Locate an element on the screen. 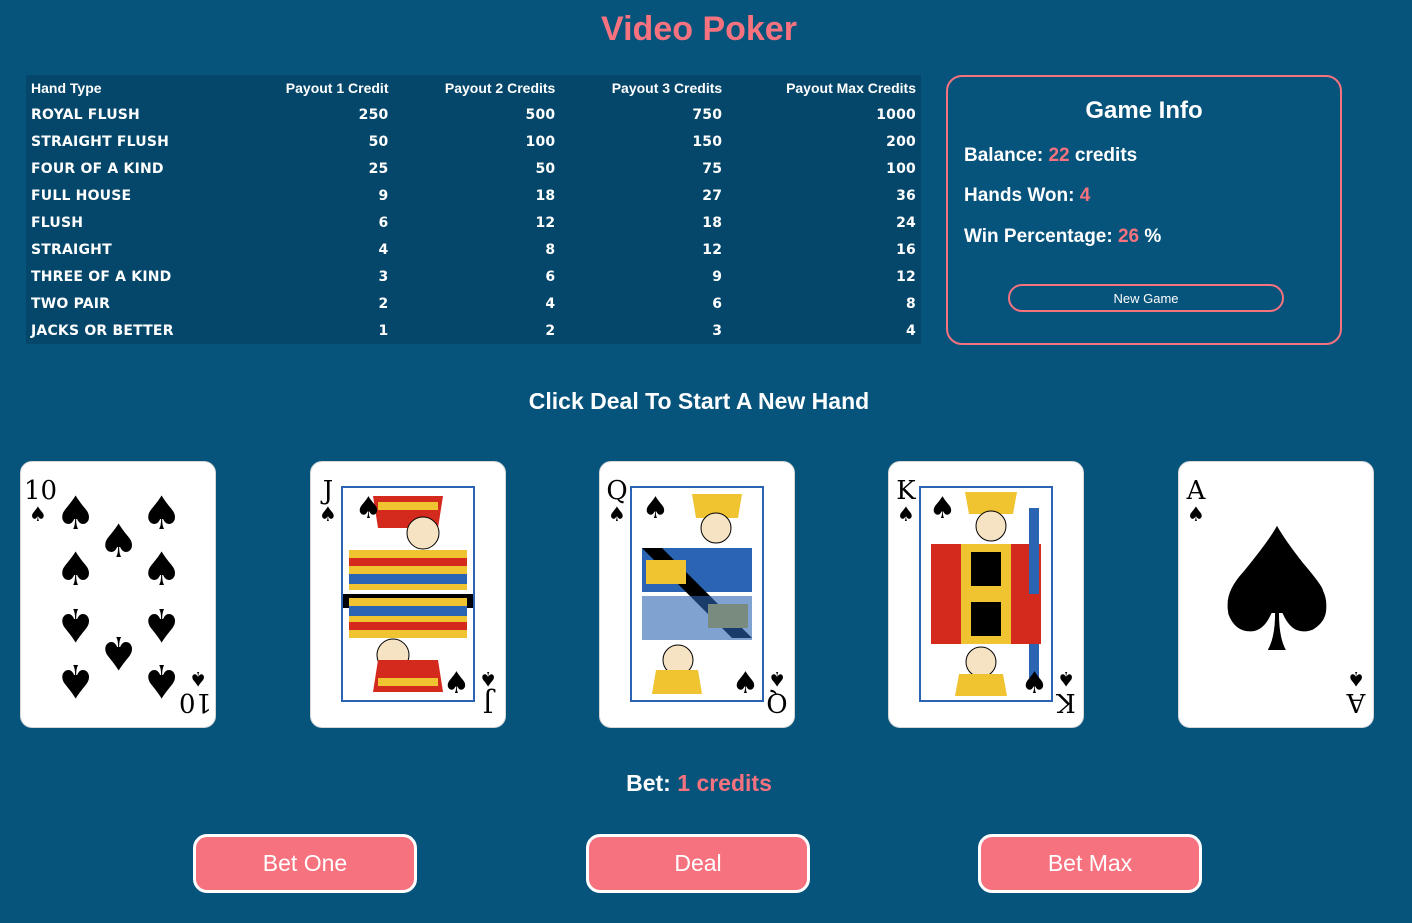  table-row: TWO PAIR 2 4 6 8 is located at coordinates (473, 303).